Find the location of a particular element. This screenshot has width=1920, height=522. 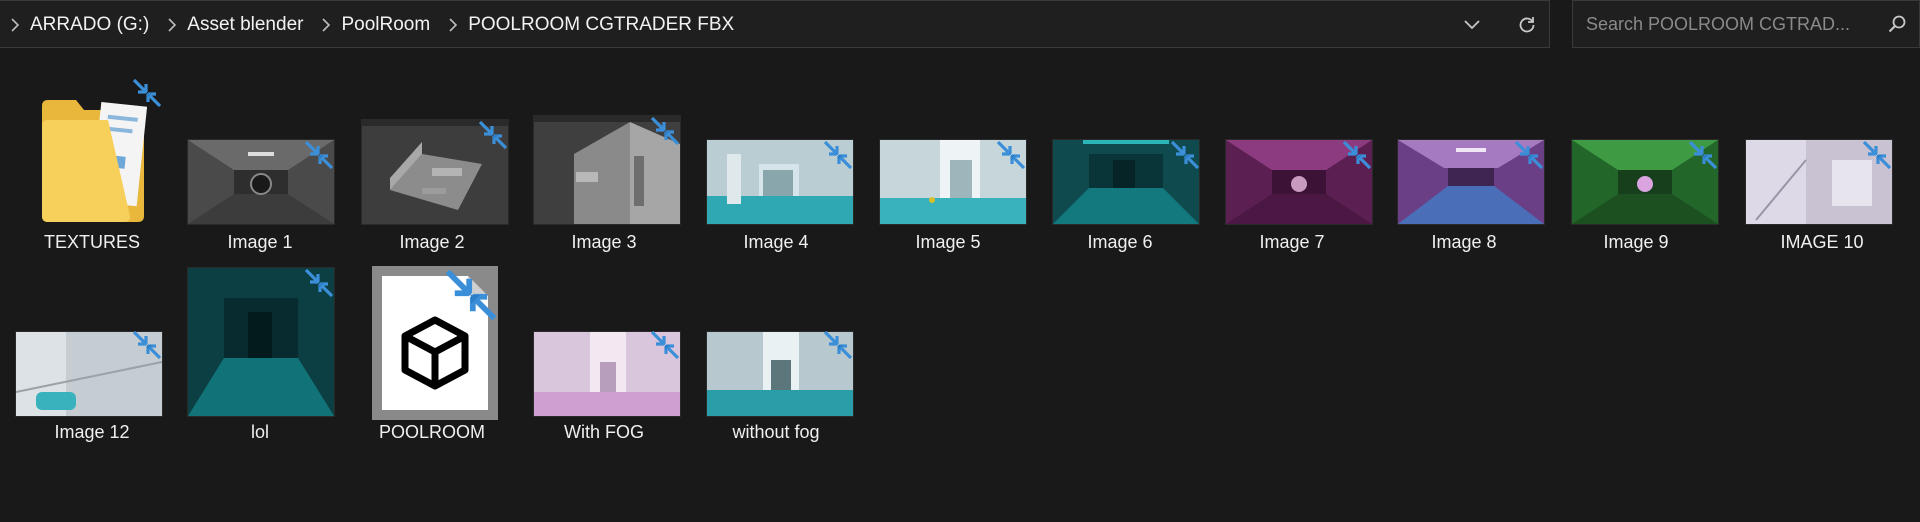

file-name: lol is located at coordinates (259, 432).